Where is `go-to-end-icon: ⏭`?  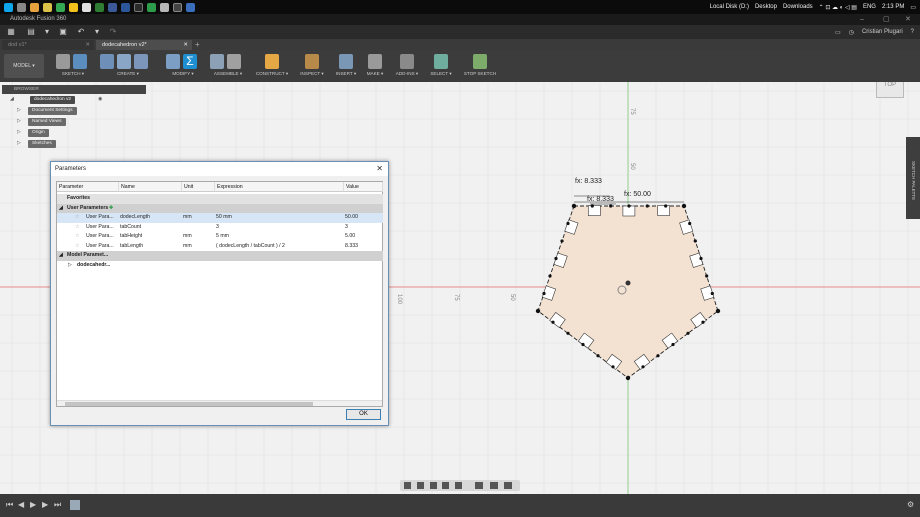
go-to-end-icon: ⏭ is located at coordinates (57, 505).